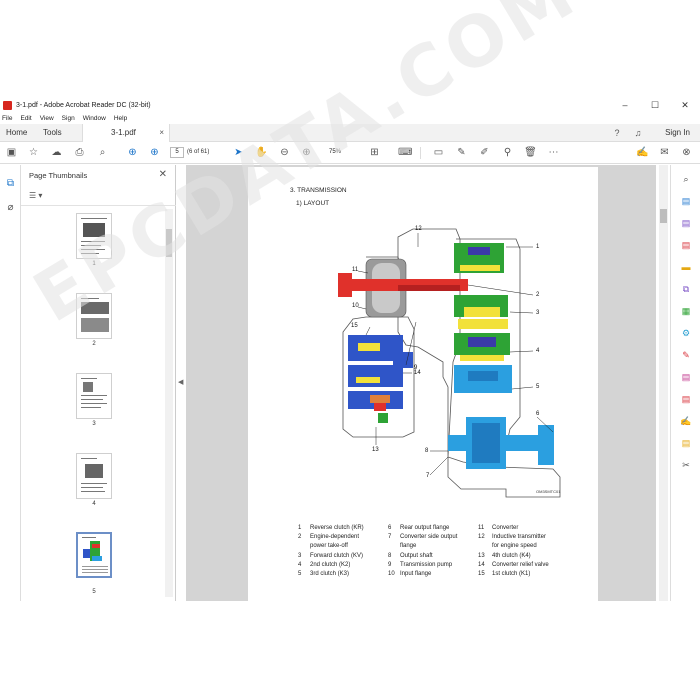 The height and width of the screenshot is (700, 700). What do you see at coordinates (375, 450) in the screenshot?
I see `callout-13: 13` at bounding box center [375, 450].